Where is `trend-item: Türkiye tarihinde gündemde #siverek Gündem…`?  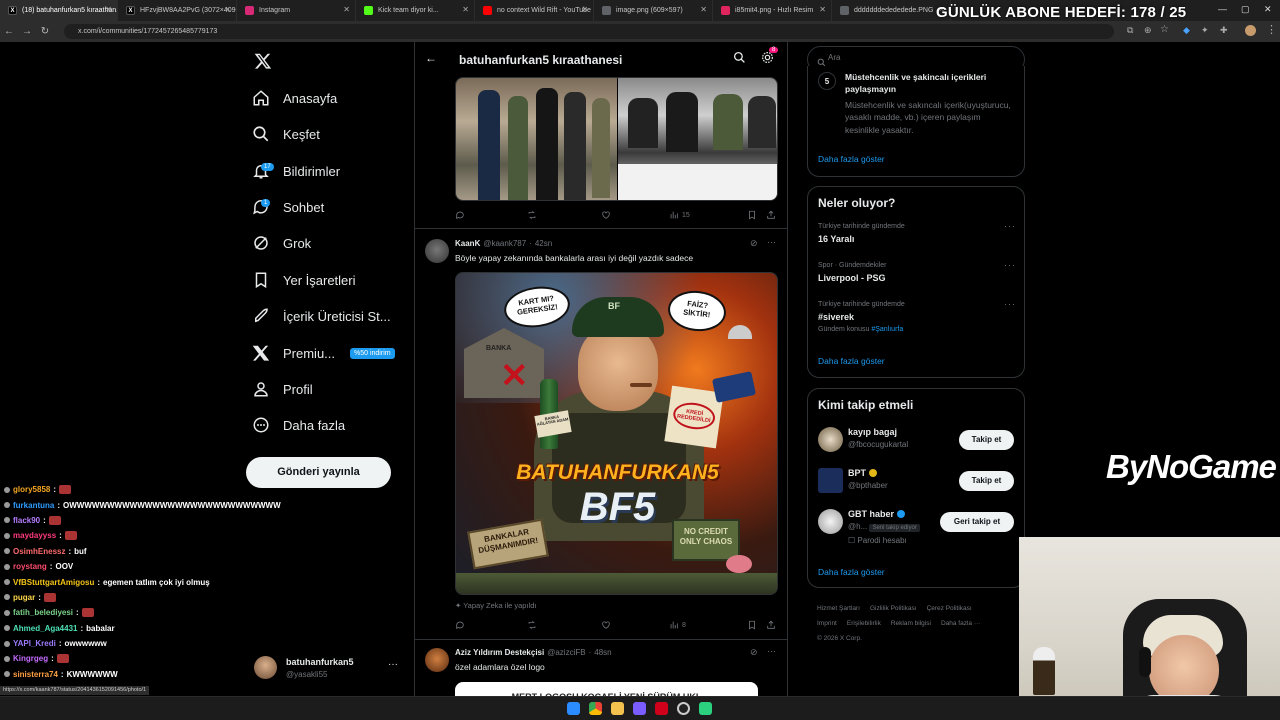
trend-item: Türkiye tarihinde gündemde #siverek Gündem… is located at coordinates (917, 316).